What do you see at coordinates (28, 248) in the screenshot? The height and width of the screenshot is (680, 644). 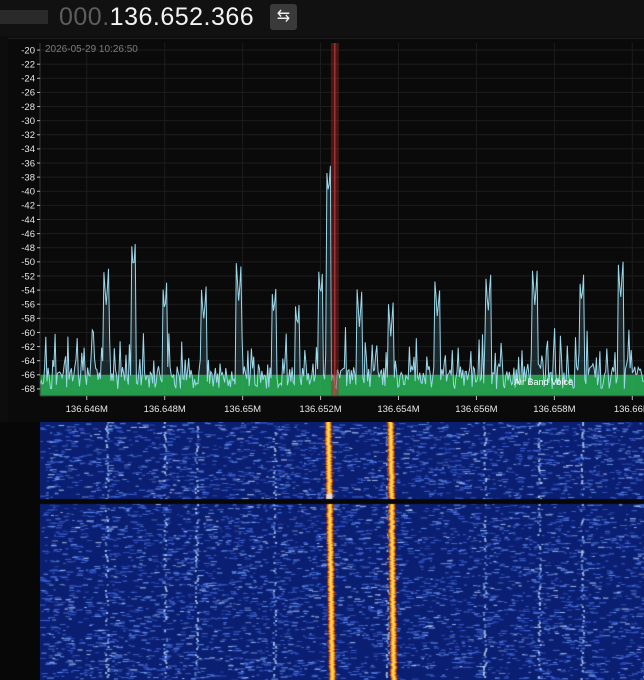 I see `y-tick-label: -48` at bounding box center [28, 248].